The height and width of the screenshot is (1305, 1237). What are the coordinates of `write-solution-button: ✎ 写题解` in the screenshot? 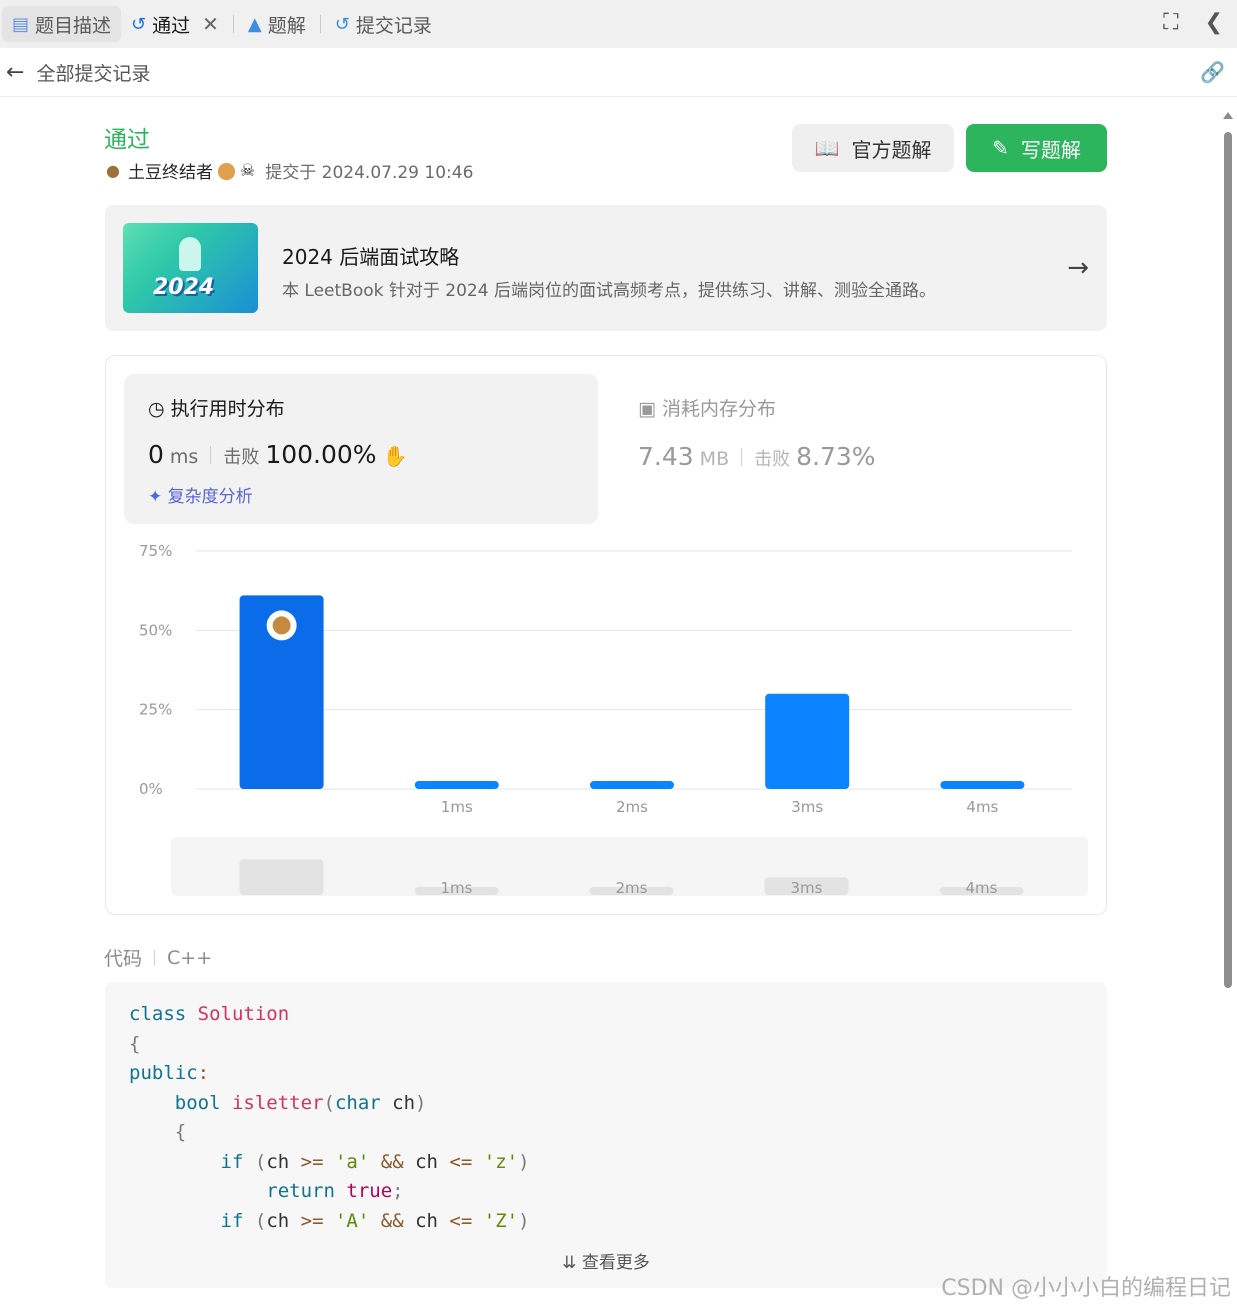 It's located at (1036, 148).